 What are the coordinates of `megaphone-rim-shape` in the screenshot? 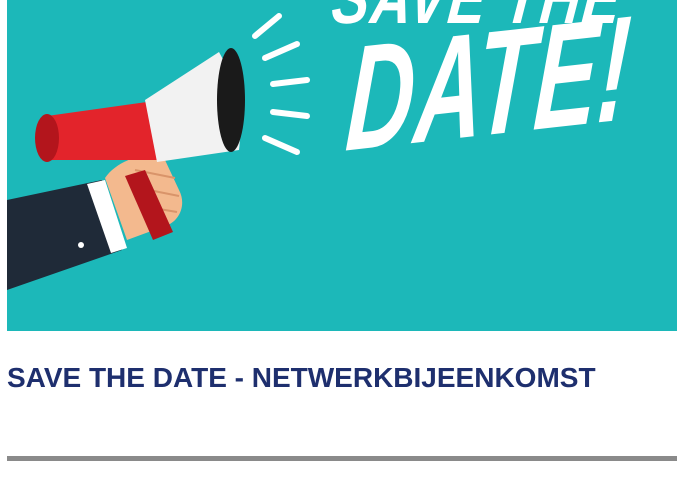 It's located at (231, 100).